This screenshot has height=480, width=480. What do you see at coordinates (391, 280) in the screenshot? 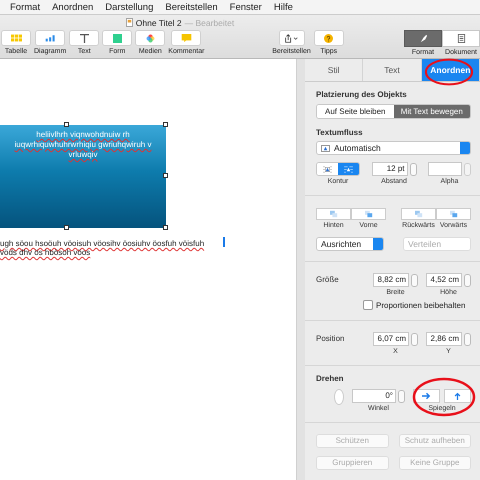
I see `width-field: 8,82 cm` at bounding box center [391, 280].